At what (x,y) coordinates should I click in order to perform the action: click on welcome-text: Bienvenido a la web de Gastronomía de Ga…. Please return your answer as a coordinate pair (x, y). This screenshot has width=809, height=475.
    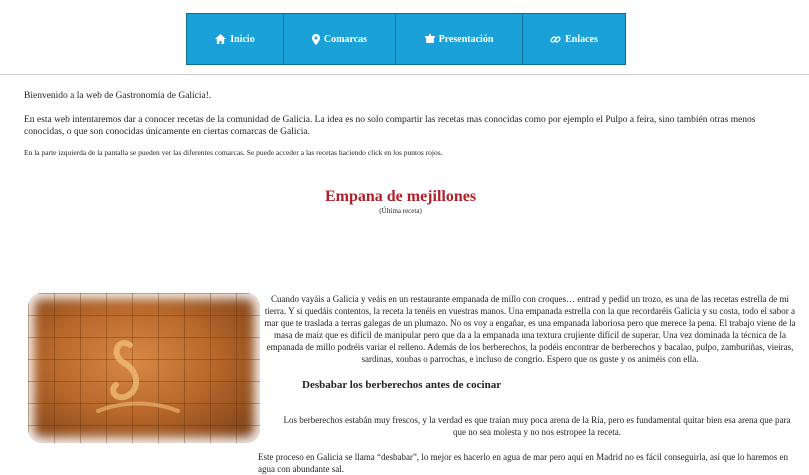
    Looking at the image, I should click on (118, 96).